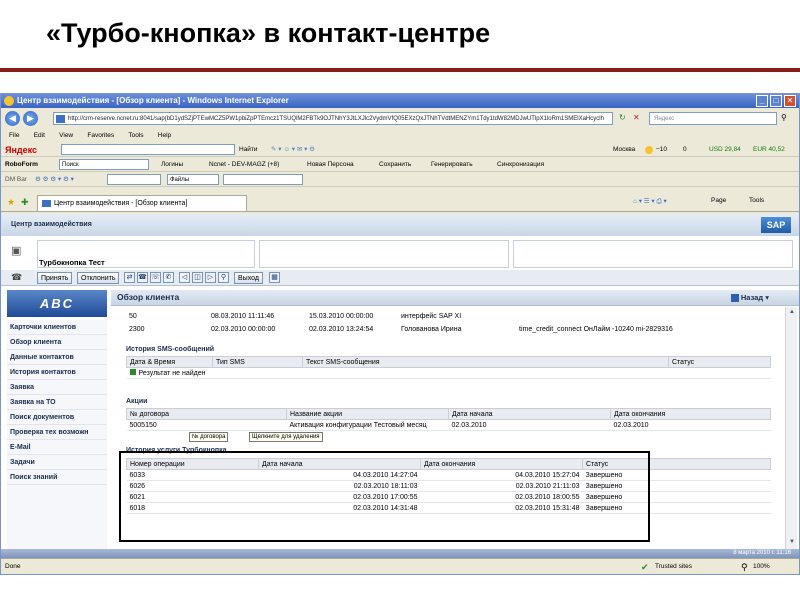 This screenshot has width=800, height=600. Describe the element at coordinates (223, 277) in the screenshot. I see `search-icon-small: ⚲` at that location.